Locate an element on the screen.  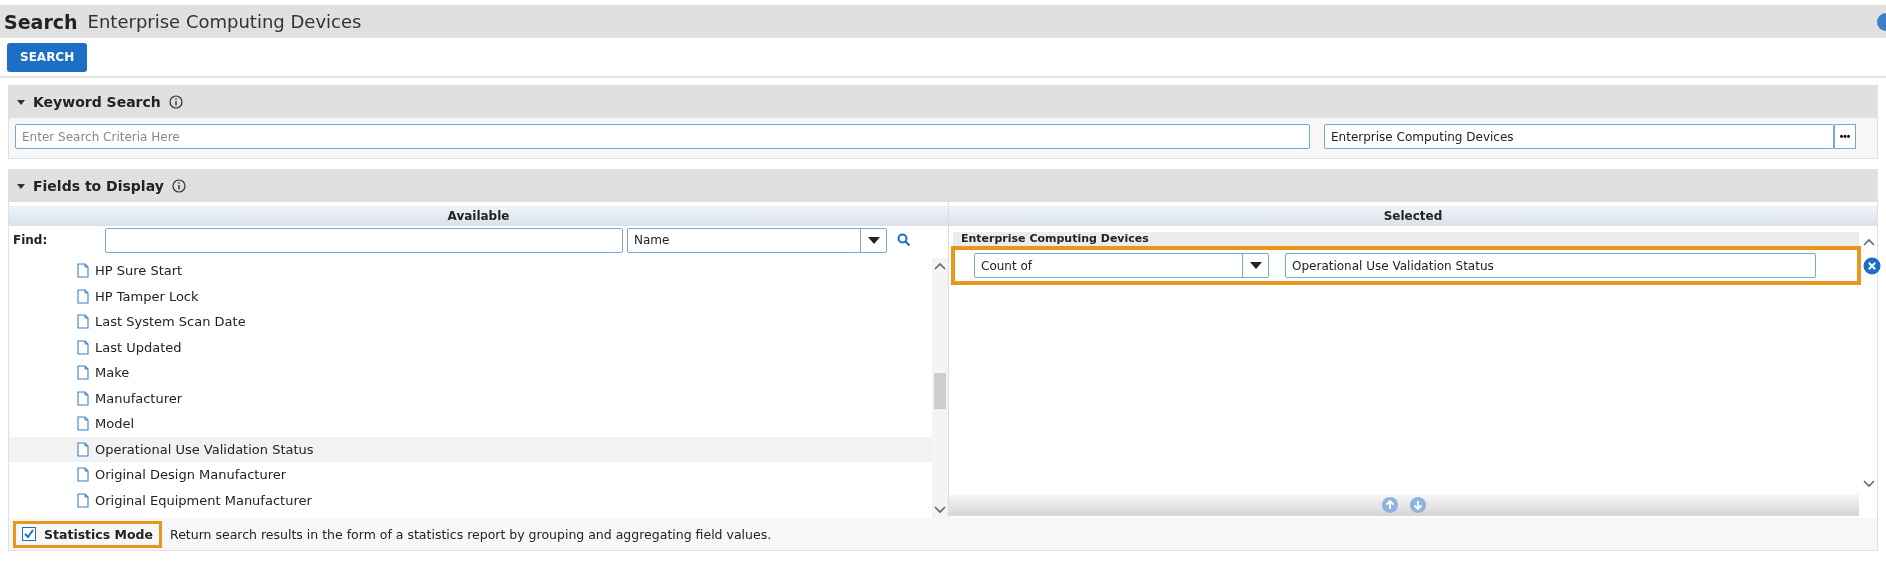
search-button: SEARCH is located at coordinates (47, 57).